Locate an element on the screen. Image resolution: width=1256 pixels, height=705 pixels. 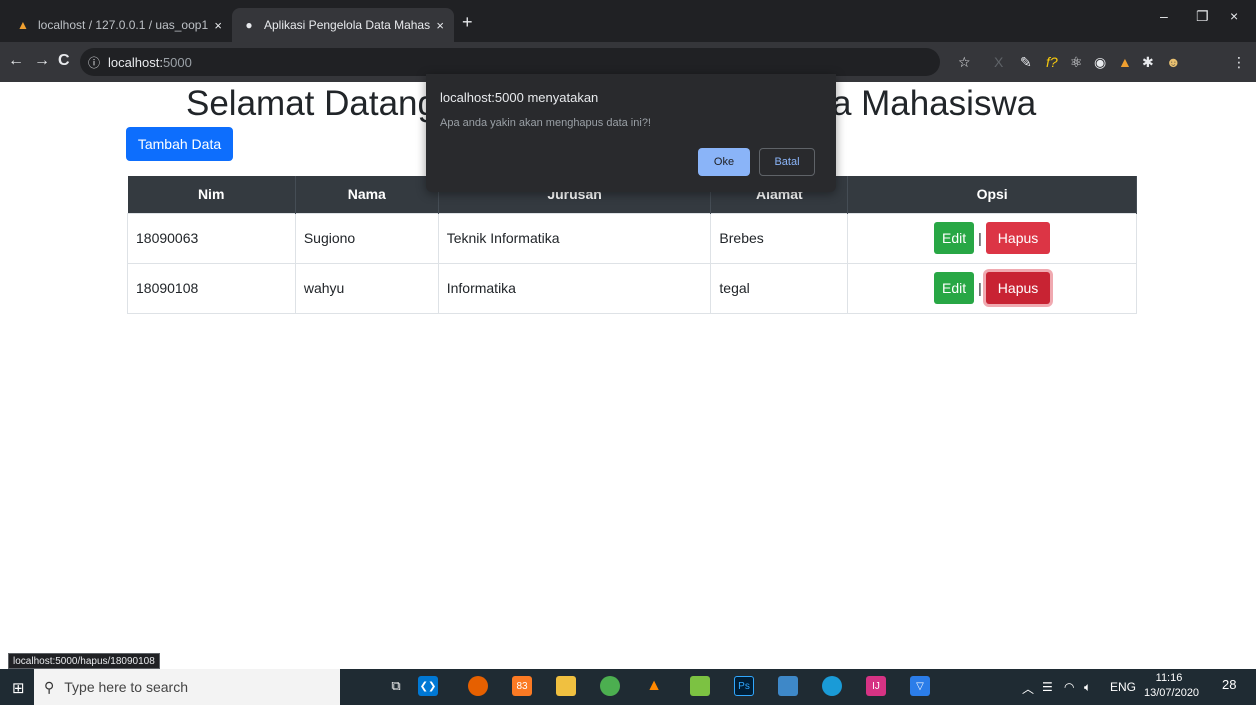
tab-title: Aplikasi Pengelola Data Mahasisw is located at coordinates (347, 25).